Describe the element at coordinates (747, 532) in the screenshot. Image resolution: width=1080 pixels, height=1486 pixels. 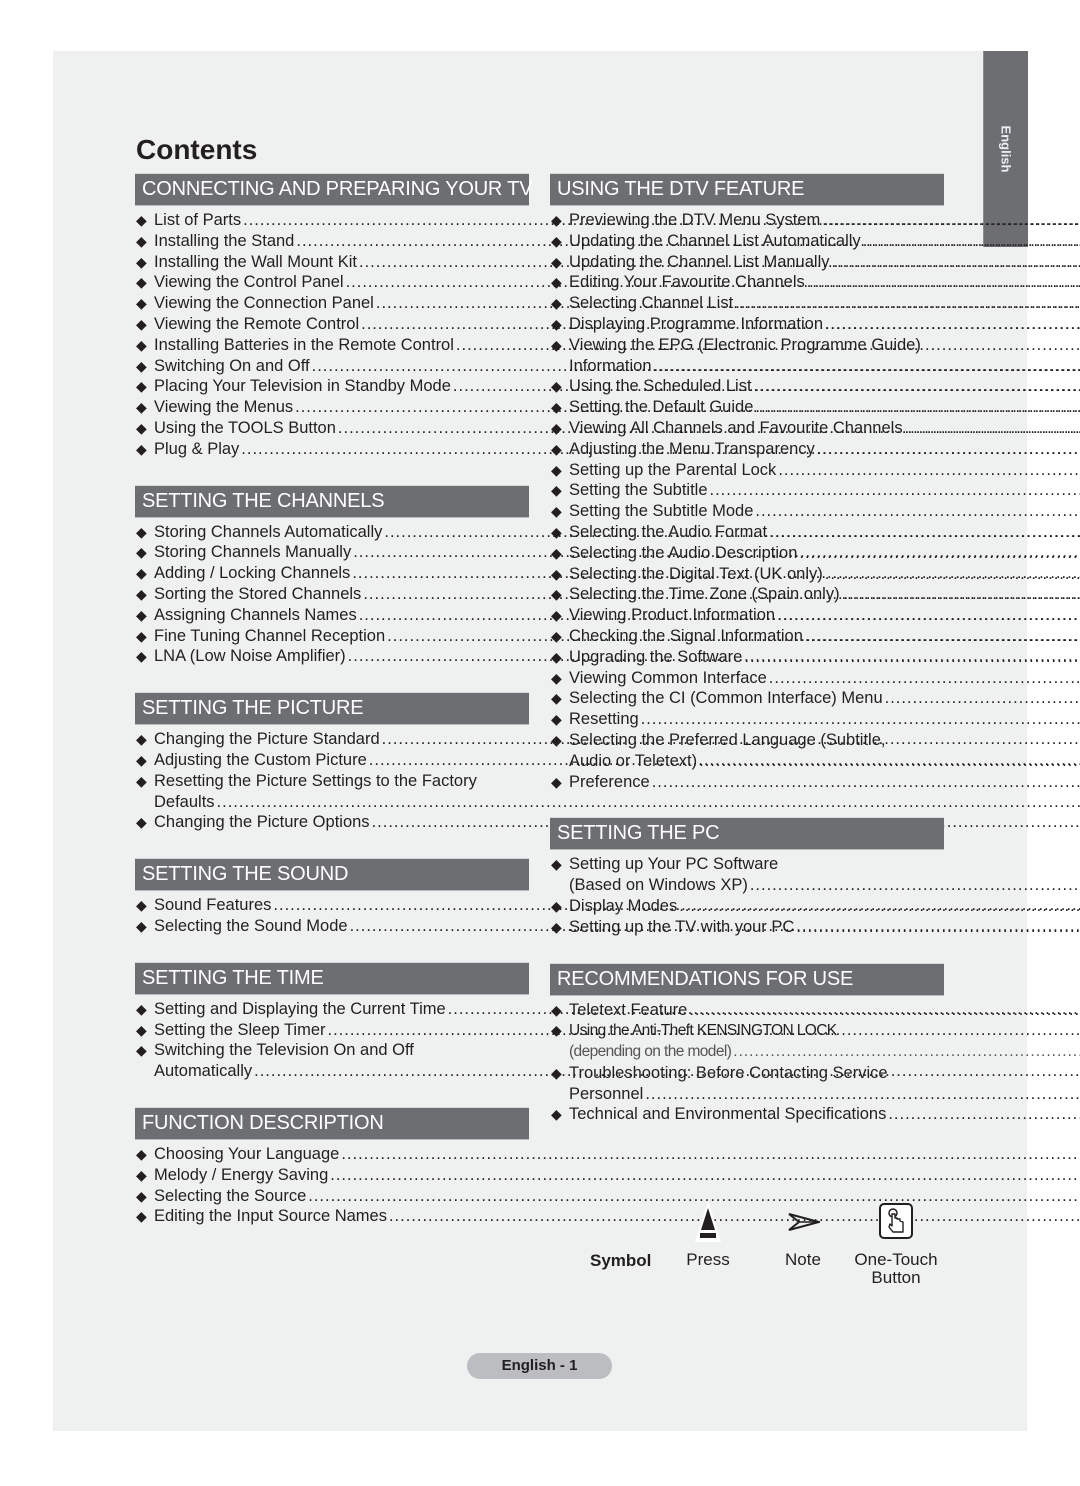
I see `toc-entry: ◆Selecting the Audio Format36` at that location.